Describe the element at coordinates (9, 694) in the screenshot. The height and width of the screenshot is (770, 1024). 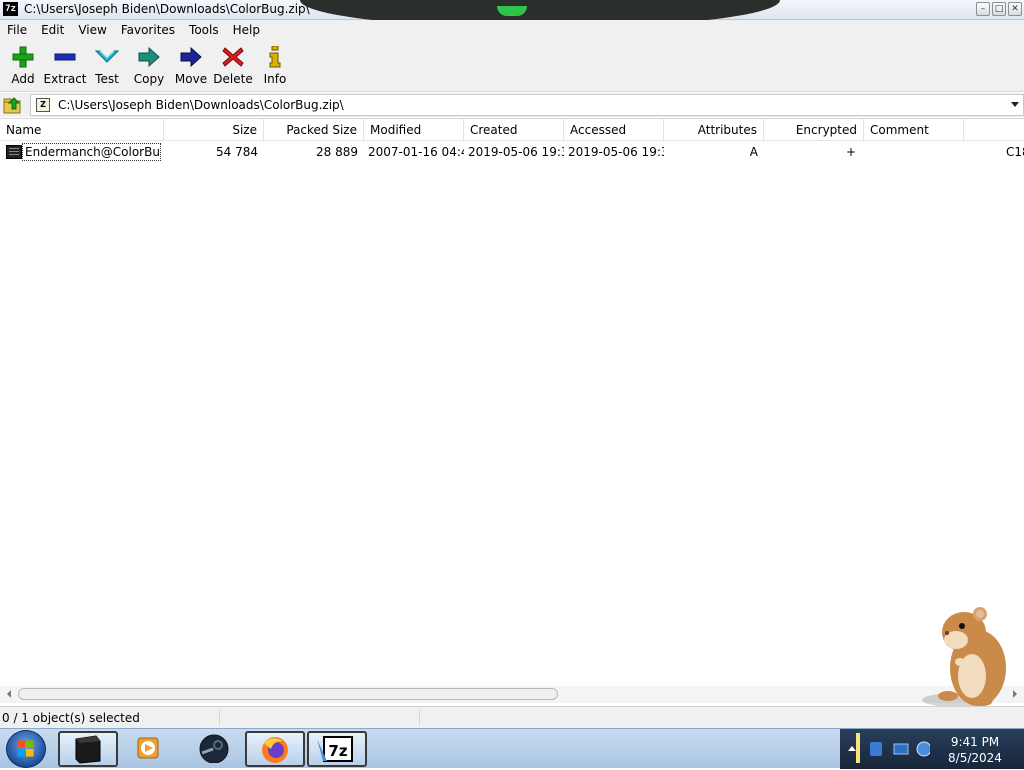
I see `scroll-left-icon` at that location.